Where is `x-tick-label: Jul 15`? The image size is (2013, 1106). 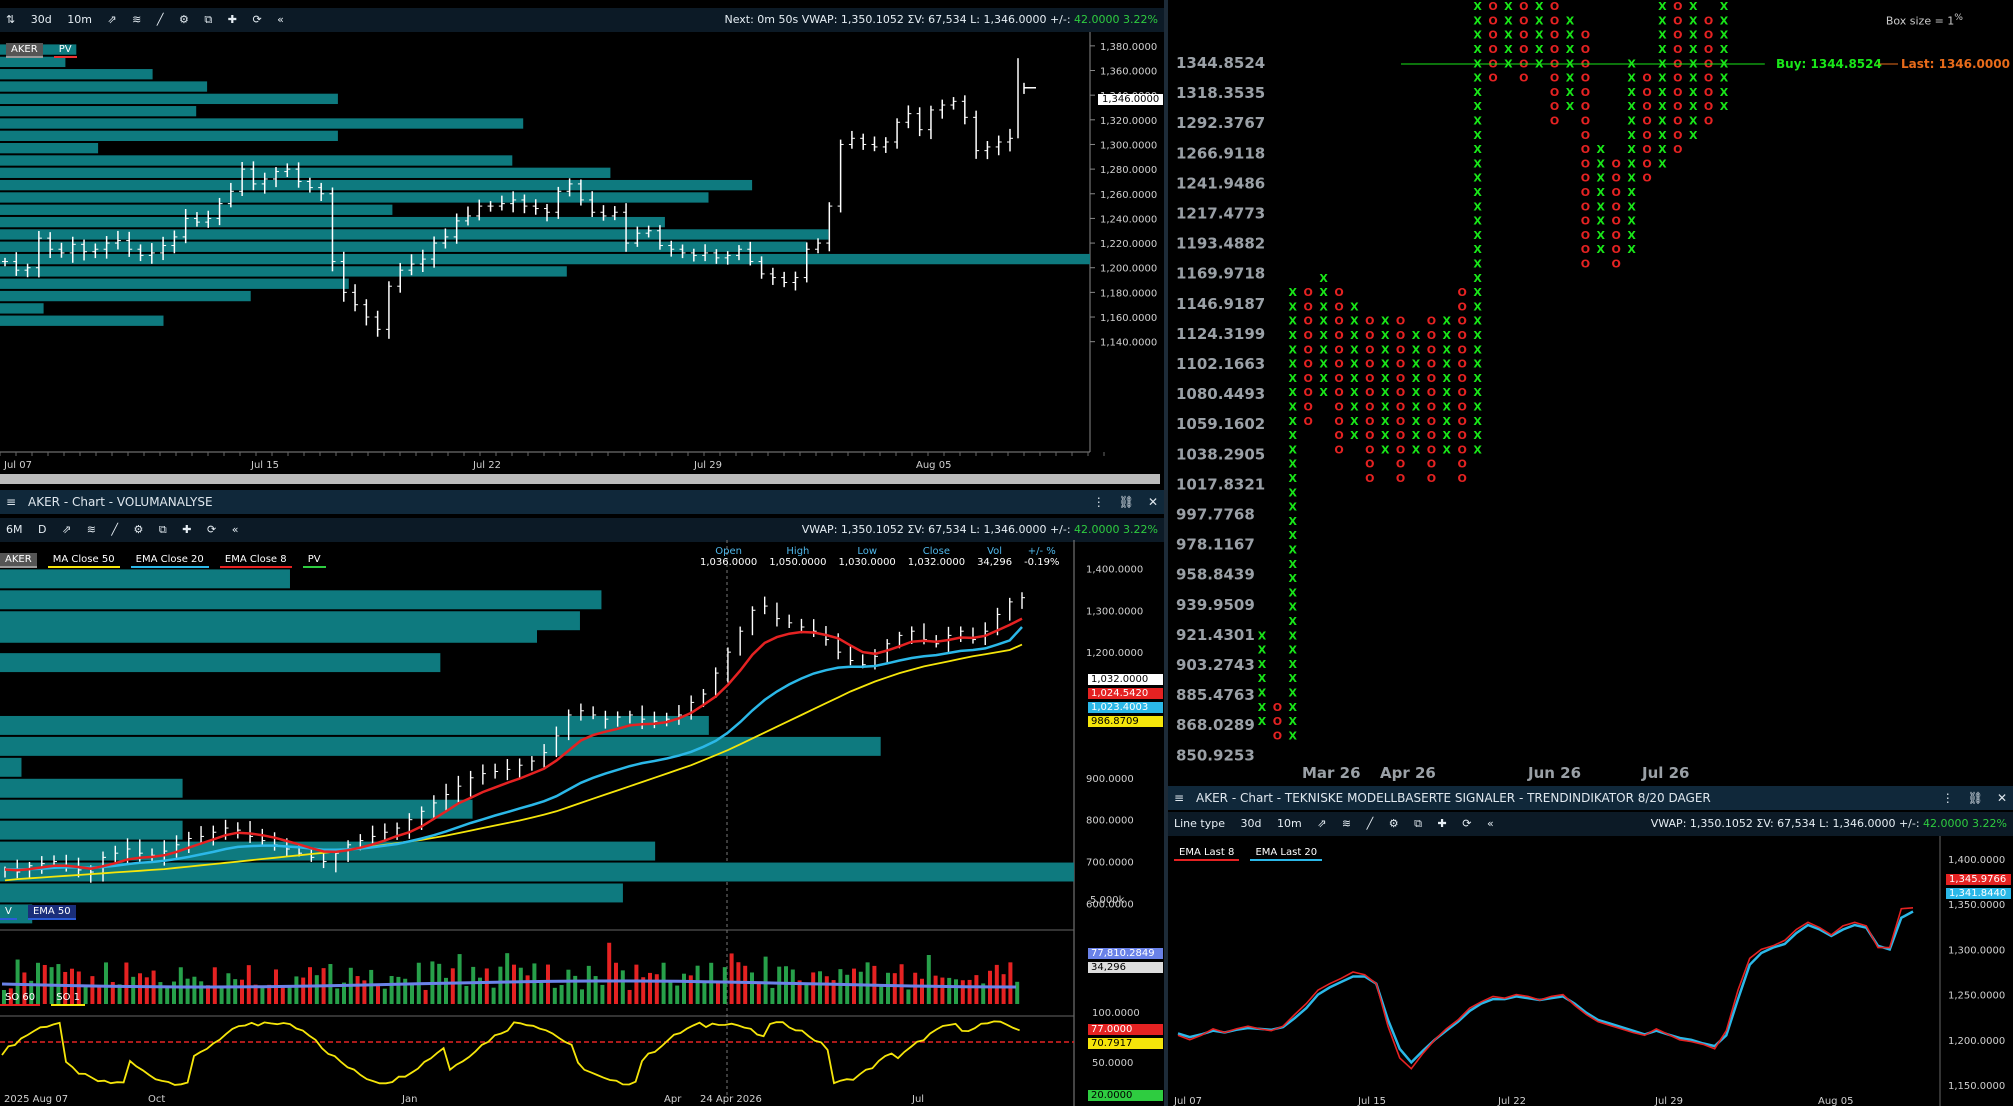 x-tick-label: Jul 15 is located at coordinates (1371, 1101).